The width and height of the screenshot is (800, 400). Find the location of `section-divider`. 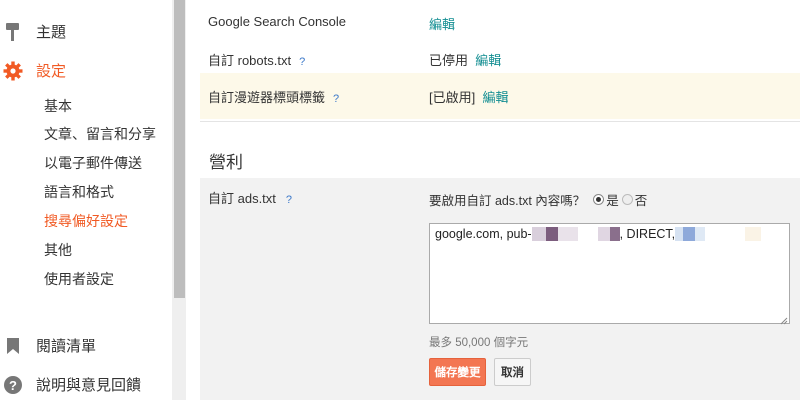

section-divider is located at coordinates (500, 121).